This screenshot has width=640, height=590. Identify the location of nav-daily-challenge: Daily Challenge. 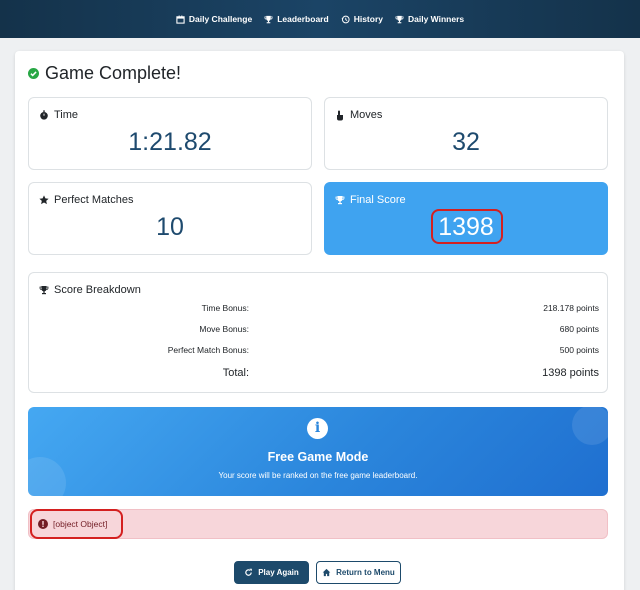
(214, 19).